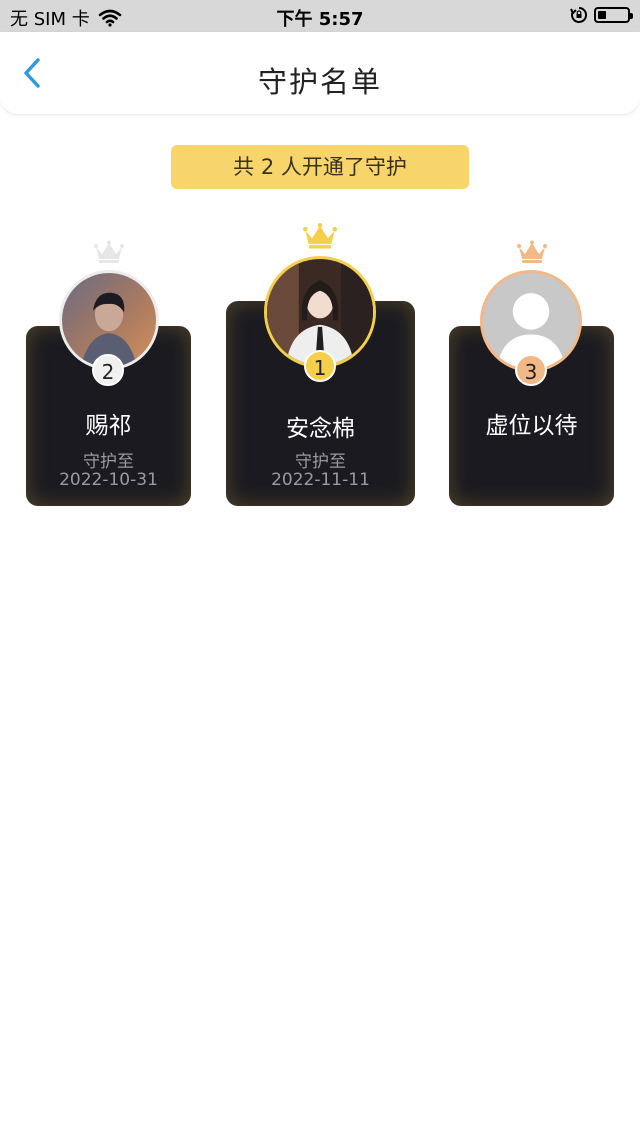 This screenshot has height=1138, width=640. I want to click on rank-badge: 1, so click(320, 366).